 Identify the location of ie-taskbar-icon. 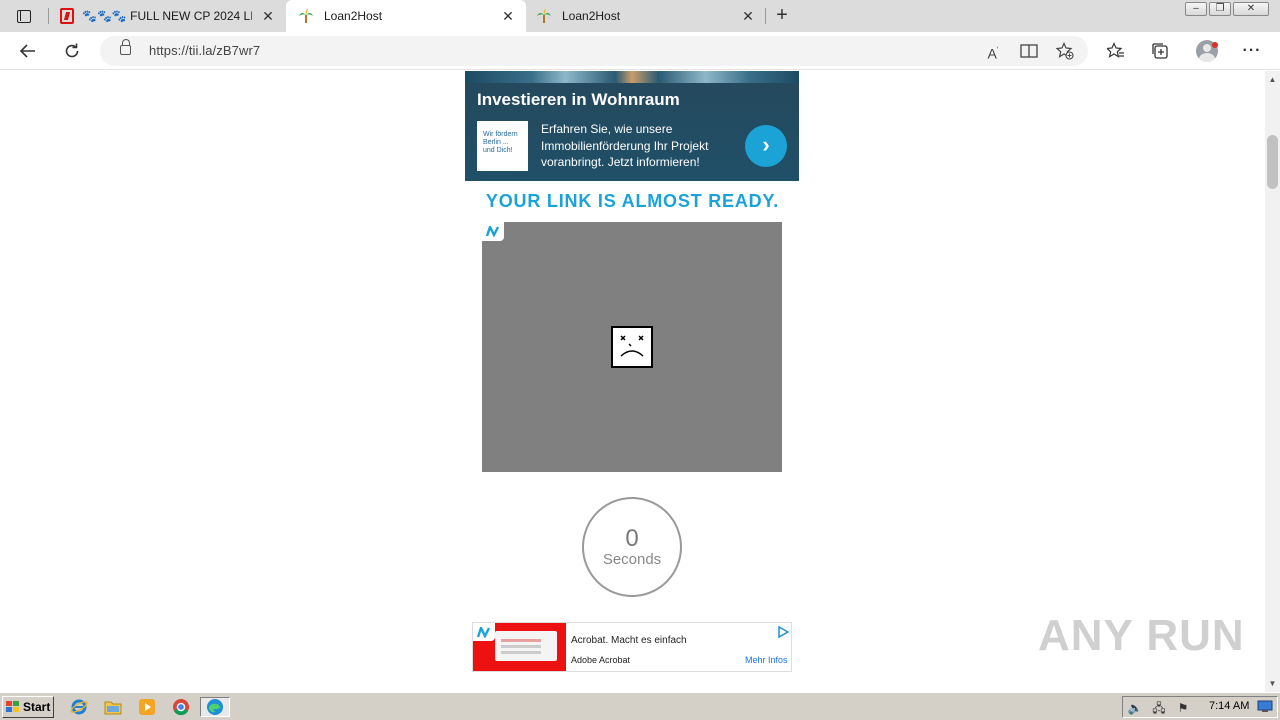
(79, 707).